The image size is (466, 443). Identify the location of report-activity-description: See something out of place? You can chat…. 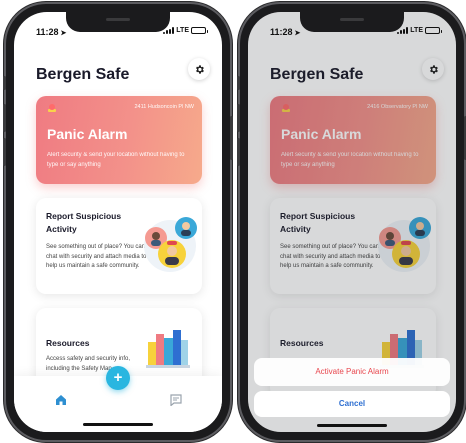
(96, 256).